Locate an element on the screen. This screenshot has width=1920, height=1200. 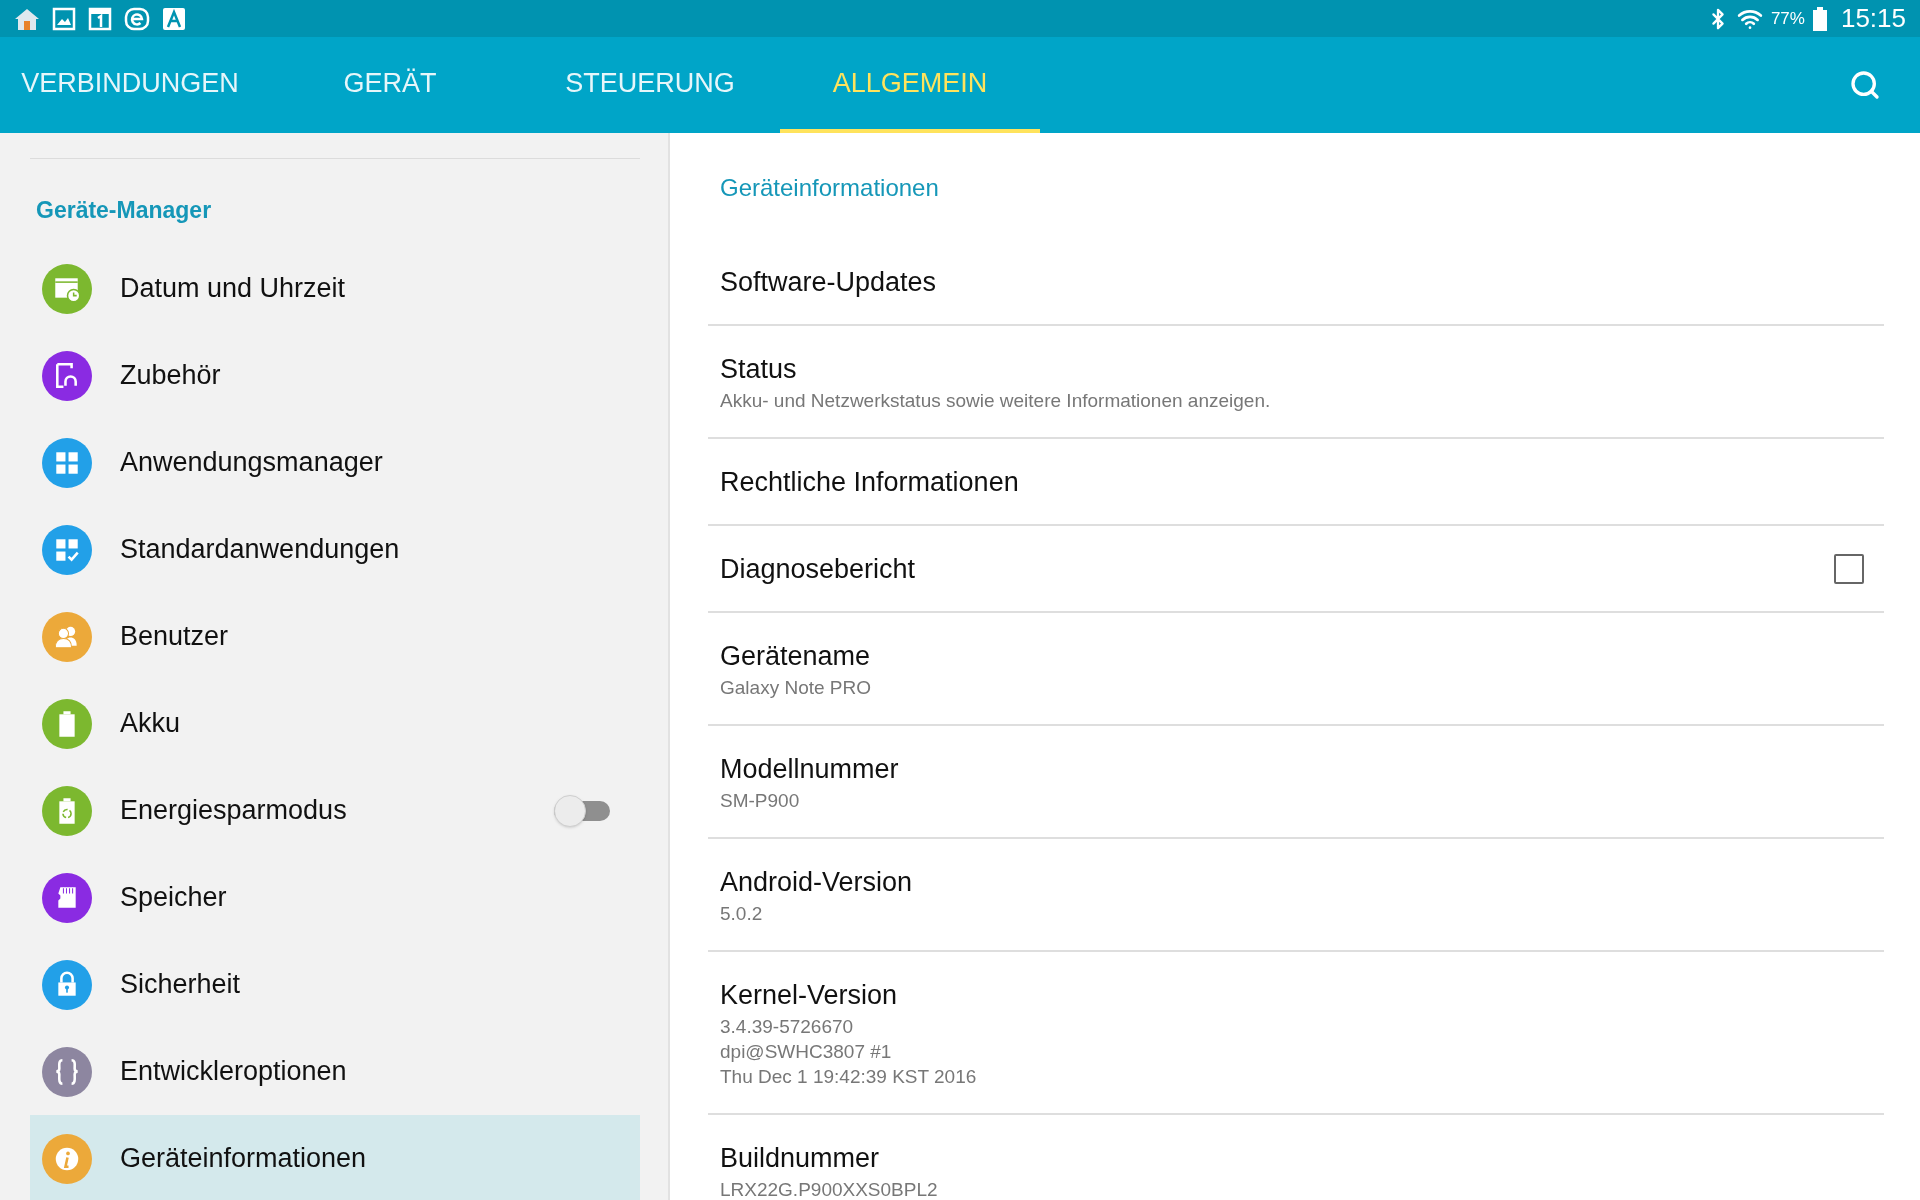
picture-icon is located at coordinates (64, 18).